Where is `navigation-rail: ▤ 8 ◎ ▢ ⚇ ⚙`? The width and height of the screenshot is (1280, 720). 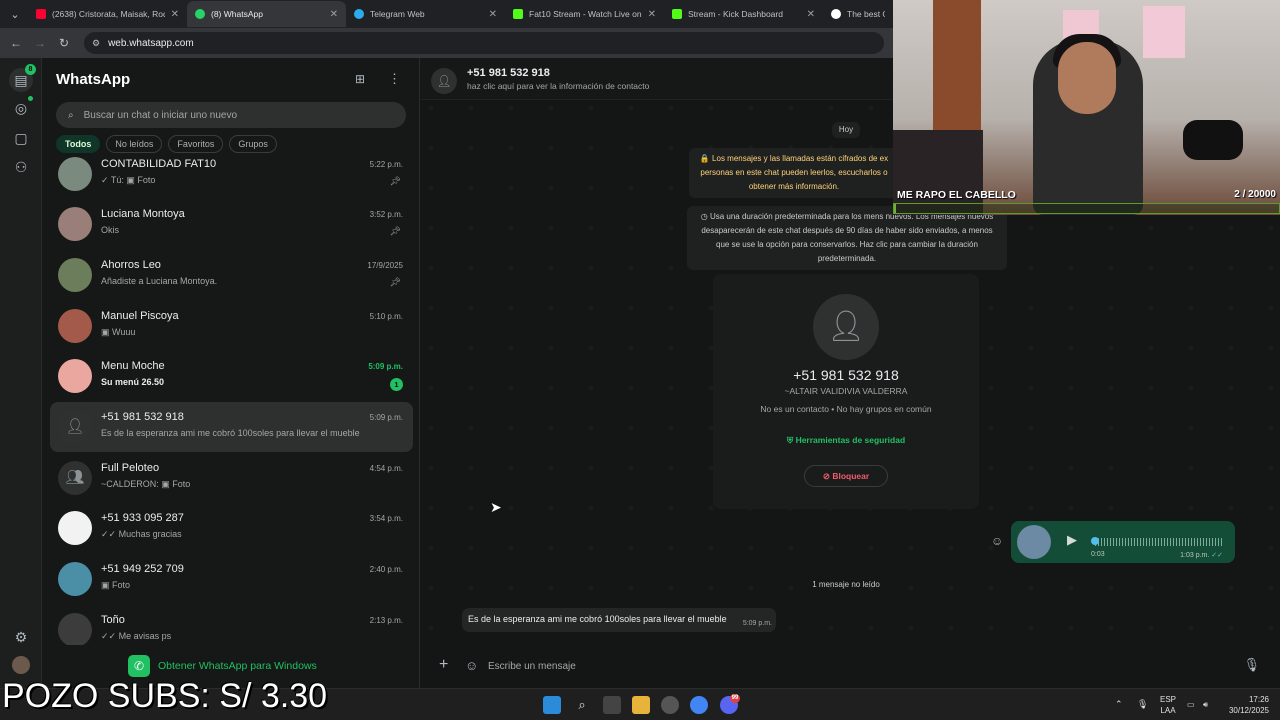
navigation-rail: ▤ 8 ◎ ▢ ⚇ ⚙ is located at coordinates (21, 373).